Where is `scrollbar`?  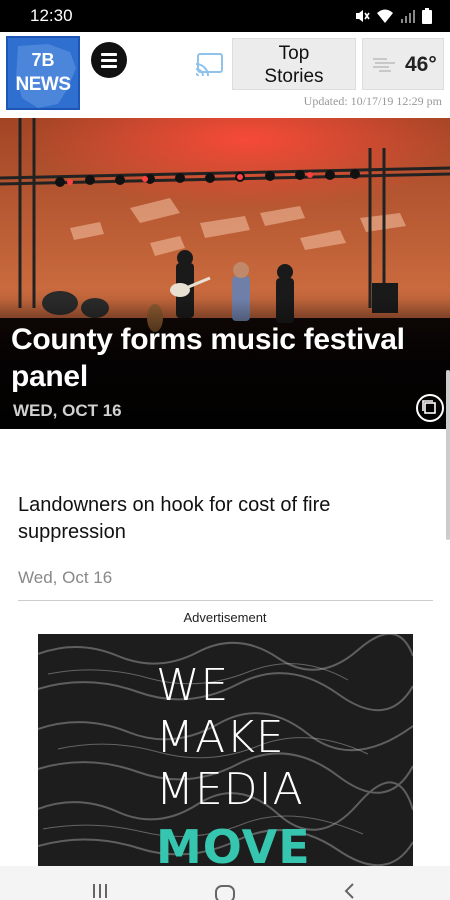
scrollbar is located at coordinates (448, 455).